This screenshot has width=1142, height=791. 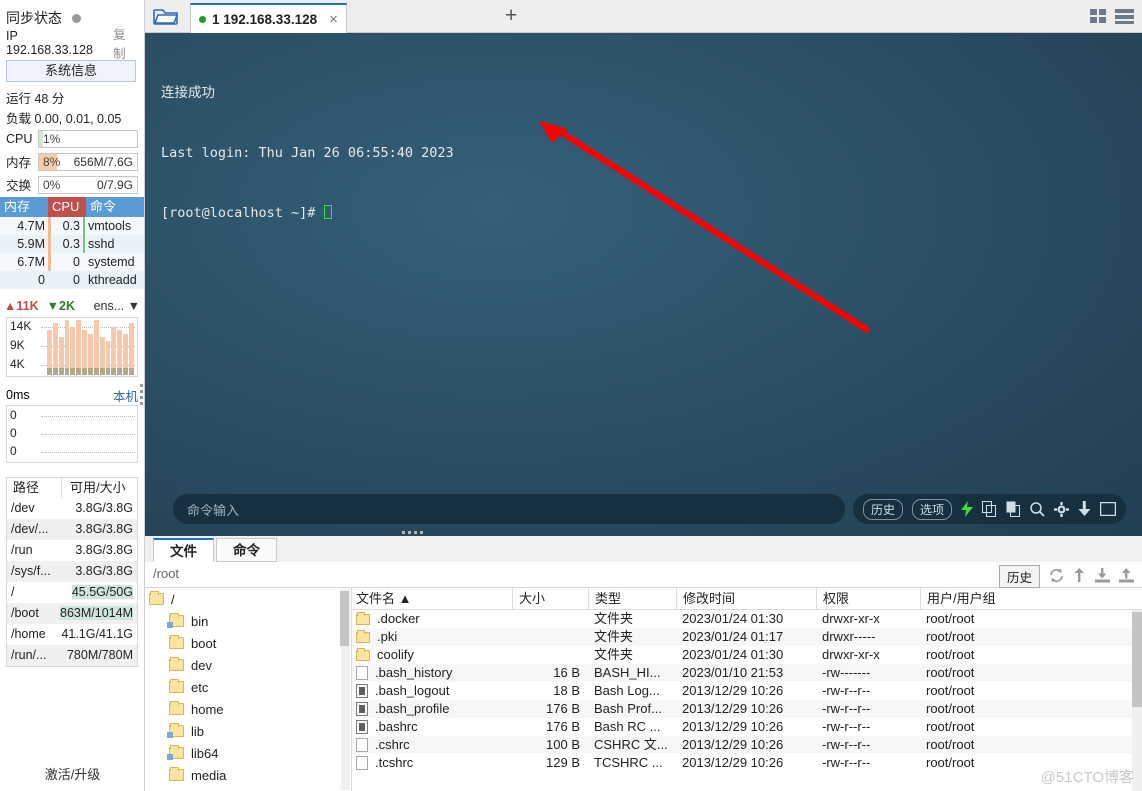 I want to click on disk-row: /dev 3.8G/3.8G, so click(x=72, y=508).